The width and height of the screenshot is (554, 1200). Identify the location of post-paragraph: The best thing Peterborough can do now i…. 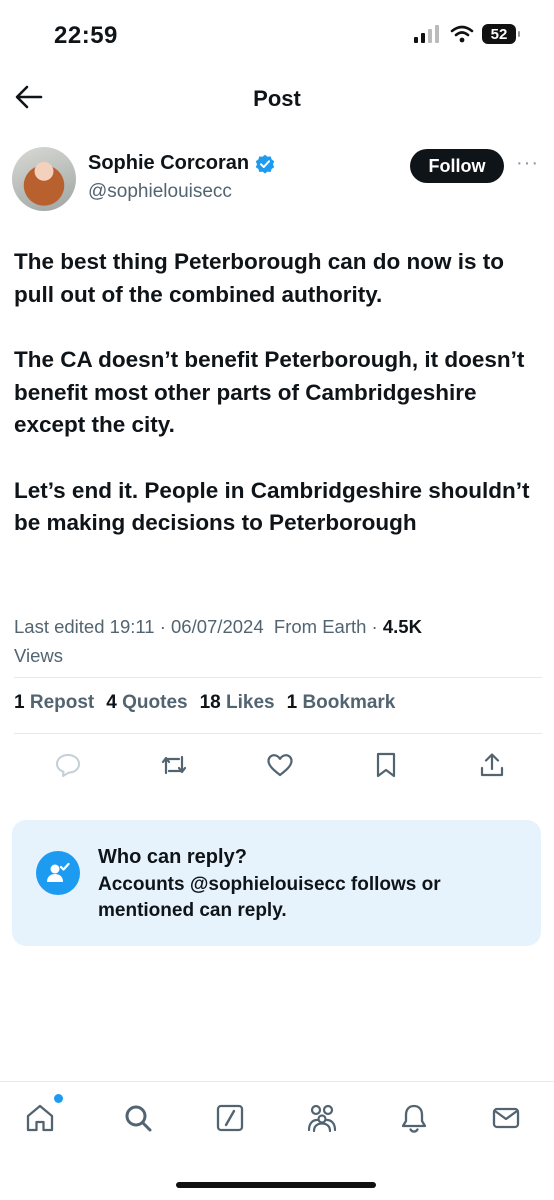
(259, 278).